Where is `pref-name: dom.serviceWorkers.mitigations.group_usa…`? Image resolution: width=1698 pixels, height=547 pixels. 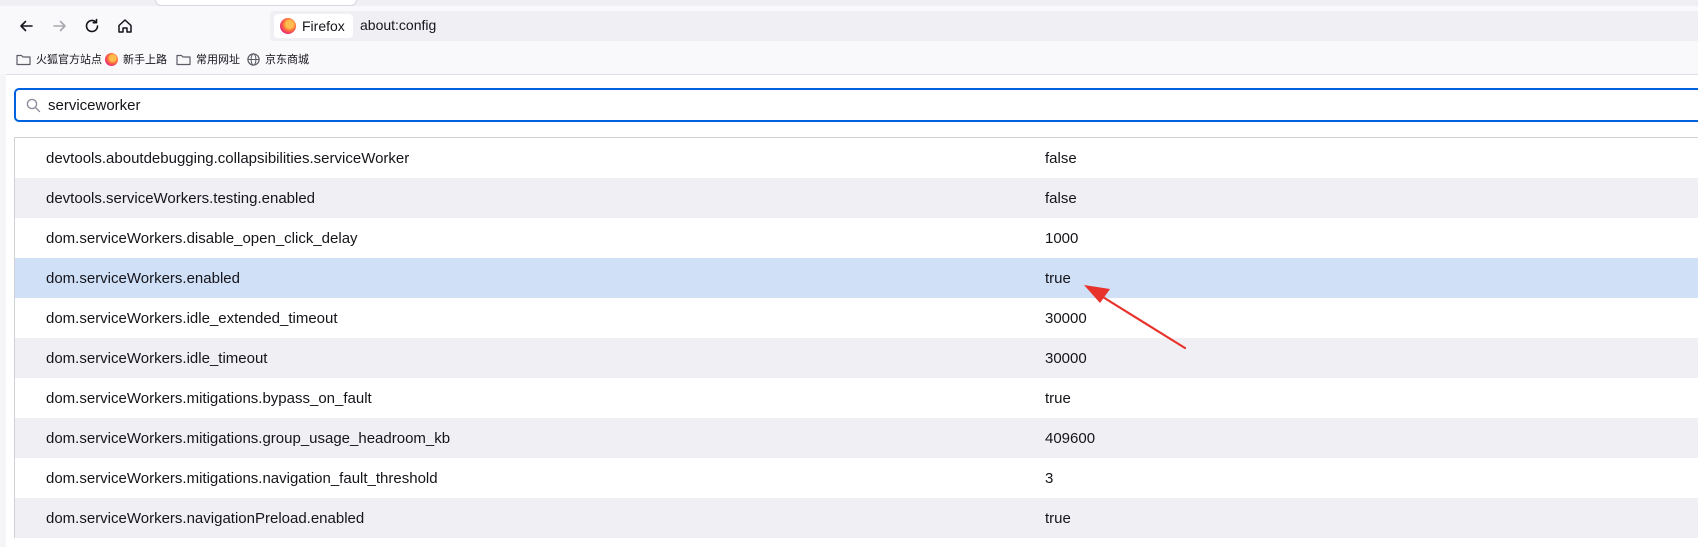
pref-name: dom.serviceWorkers.mitigations.group_usa… is located at coordinates (248, 438).